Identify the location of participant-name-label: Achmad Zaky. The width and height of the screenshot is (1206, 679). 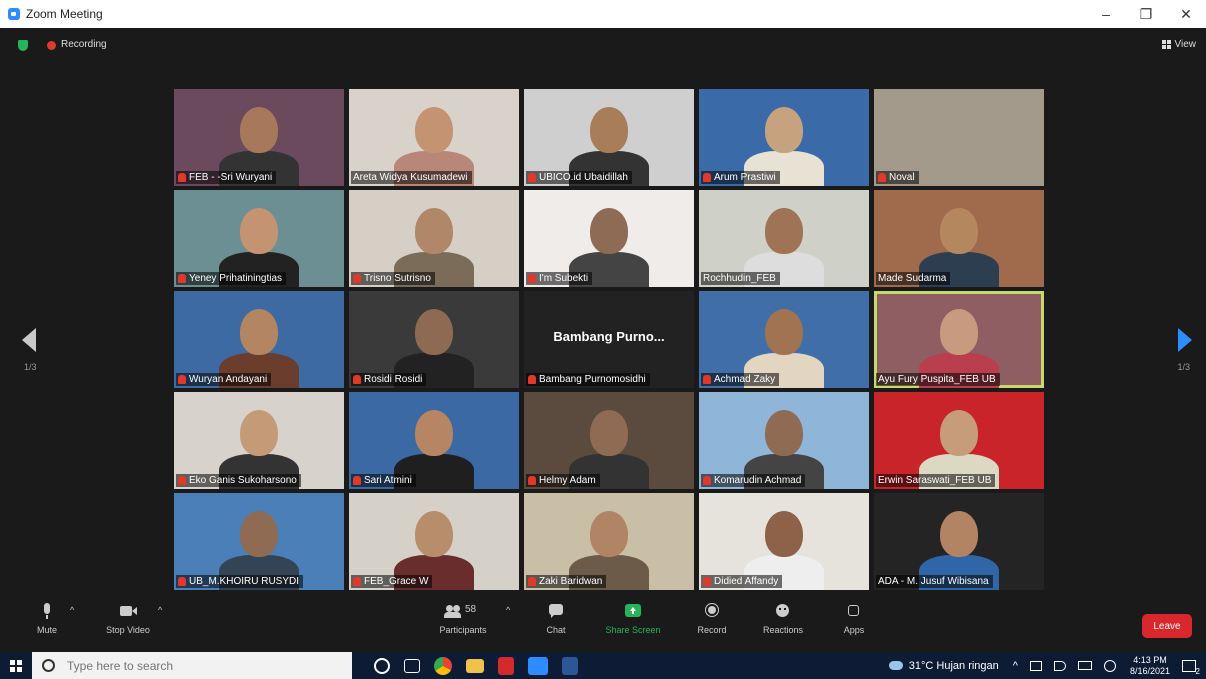
(740, 379).